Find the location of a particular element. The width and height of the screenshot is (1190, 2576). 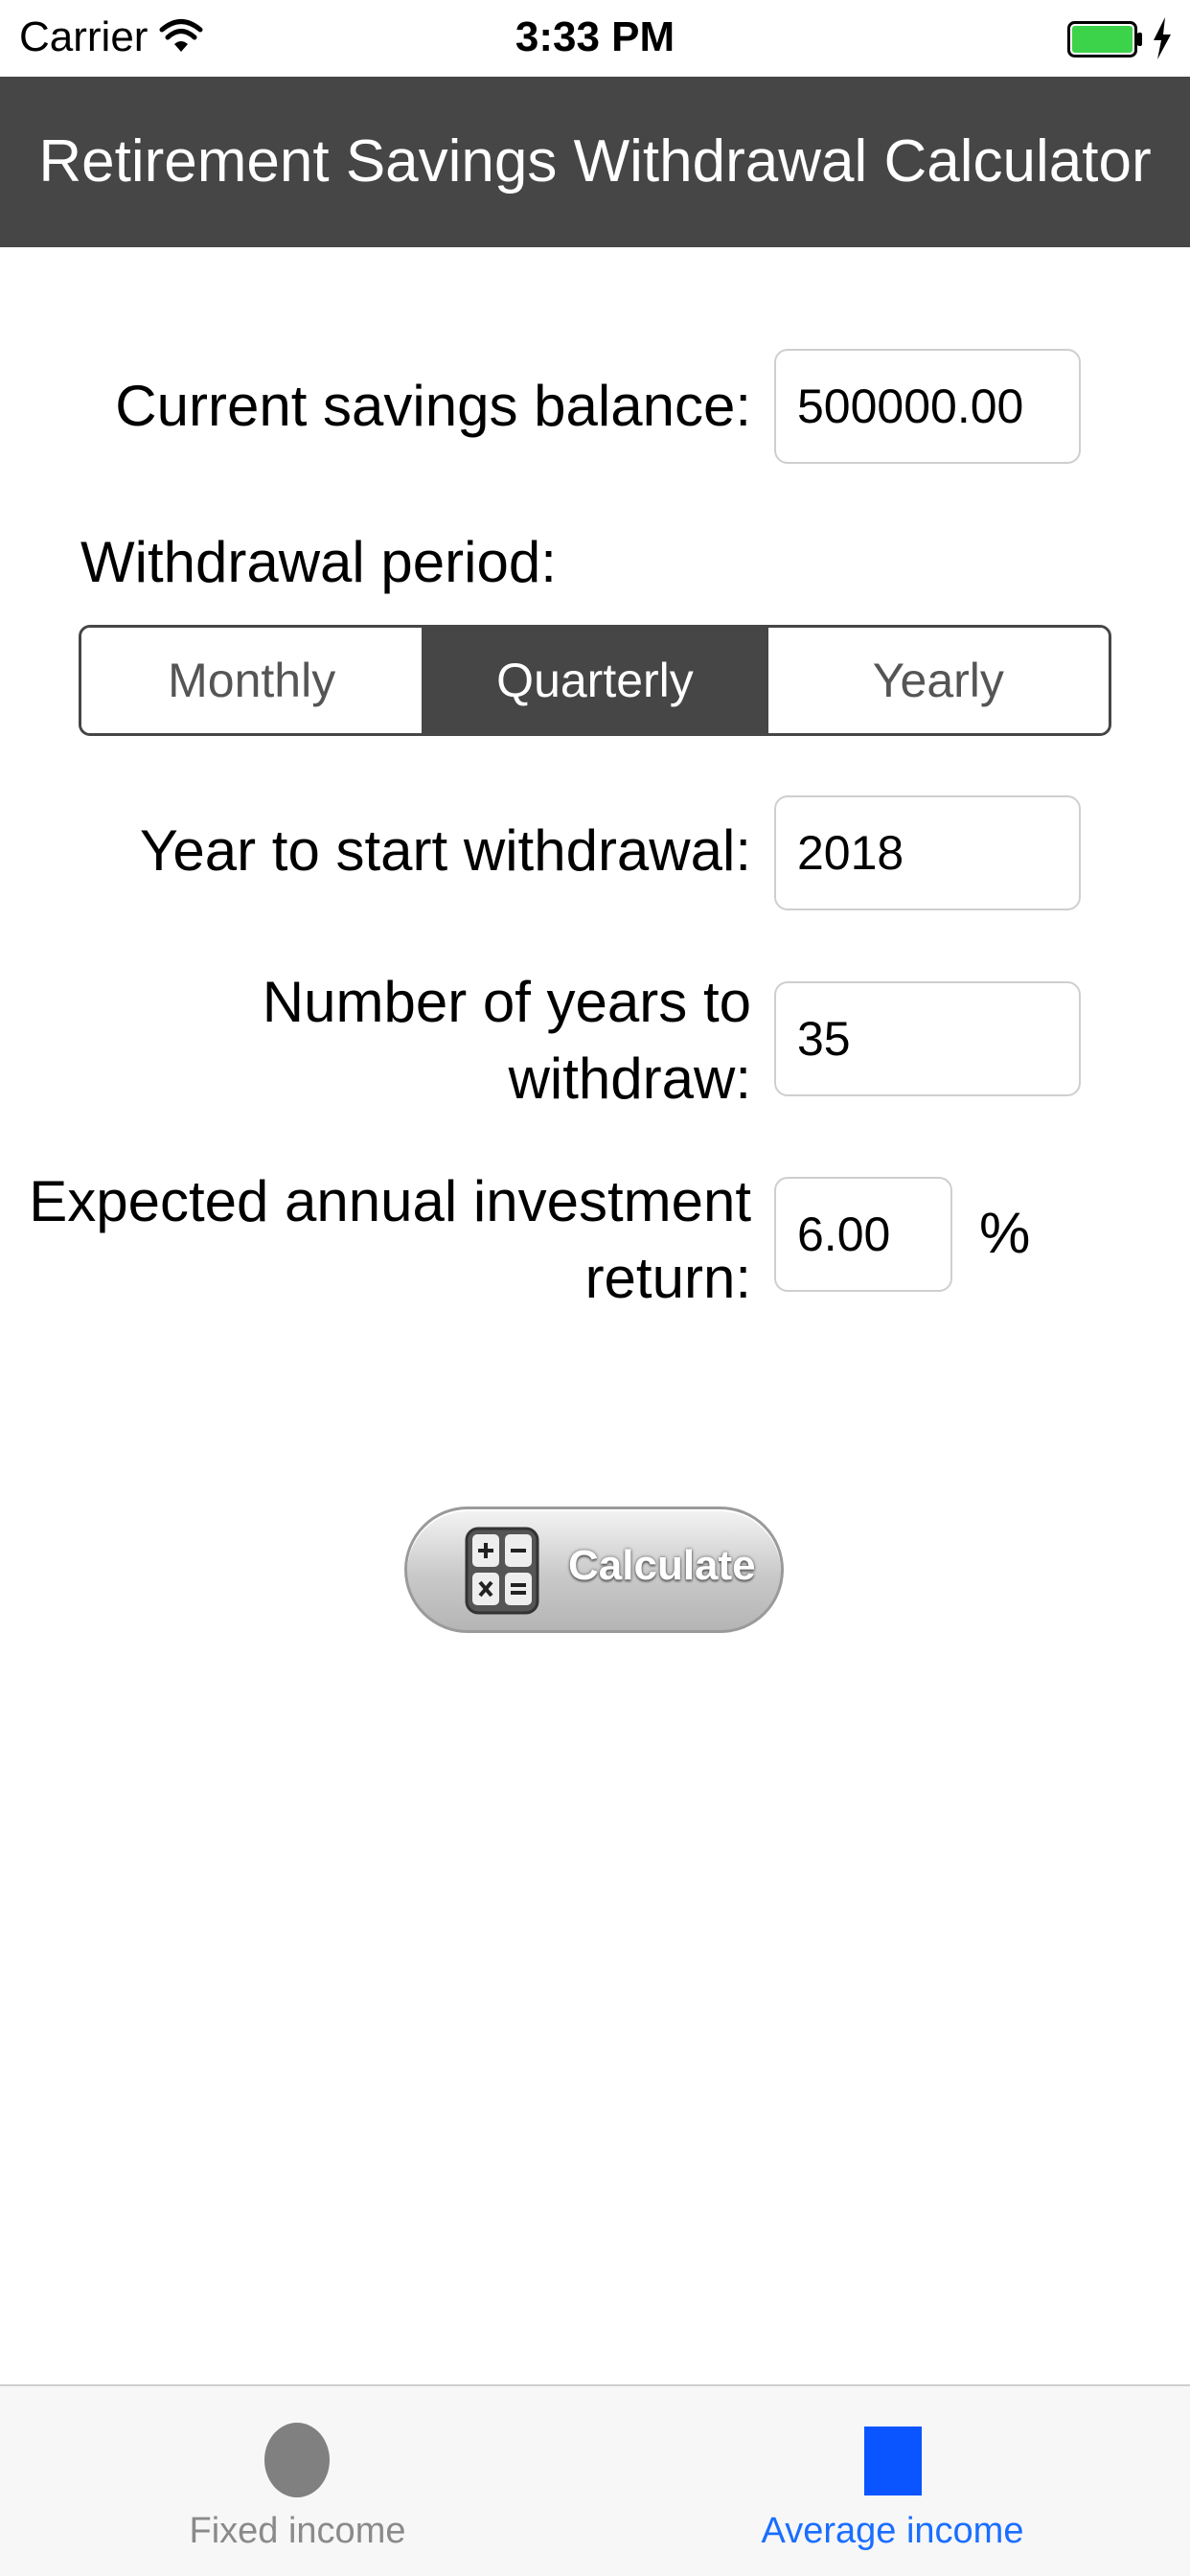

status-bar: Carrier 3:33 PM is located at coordinates (595, 38).